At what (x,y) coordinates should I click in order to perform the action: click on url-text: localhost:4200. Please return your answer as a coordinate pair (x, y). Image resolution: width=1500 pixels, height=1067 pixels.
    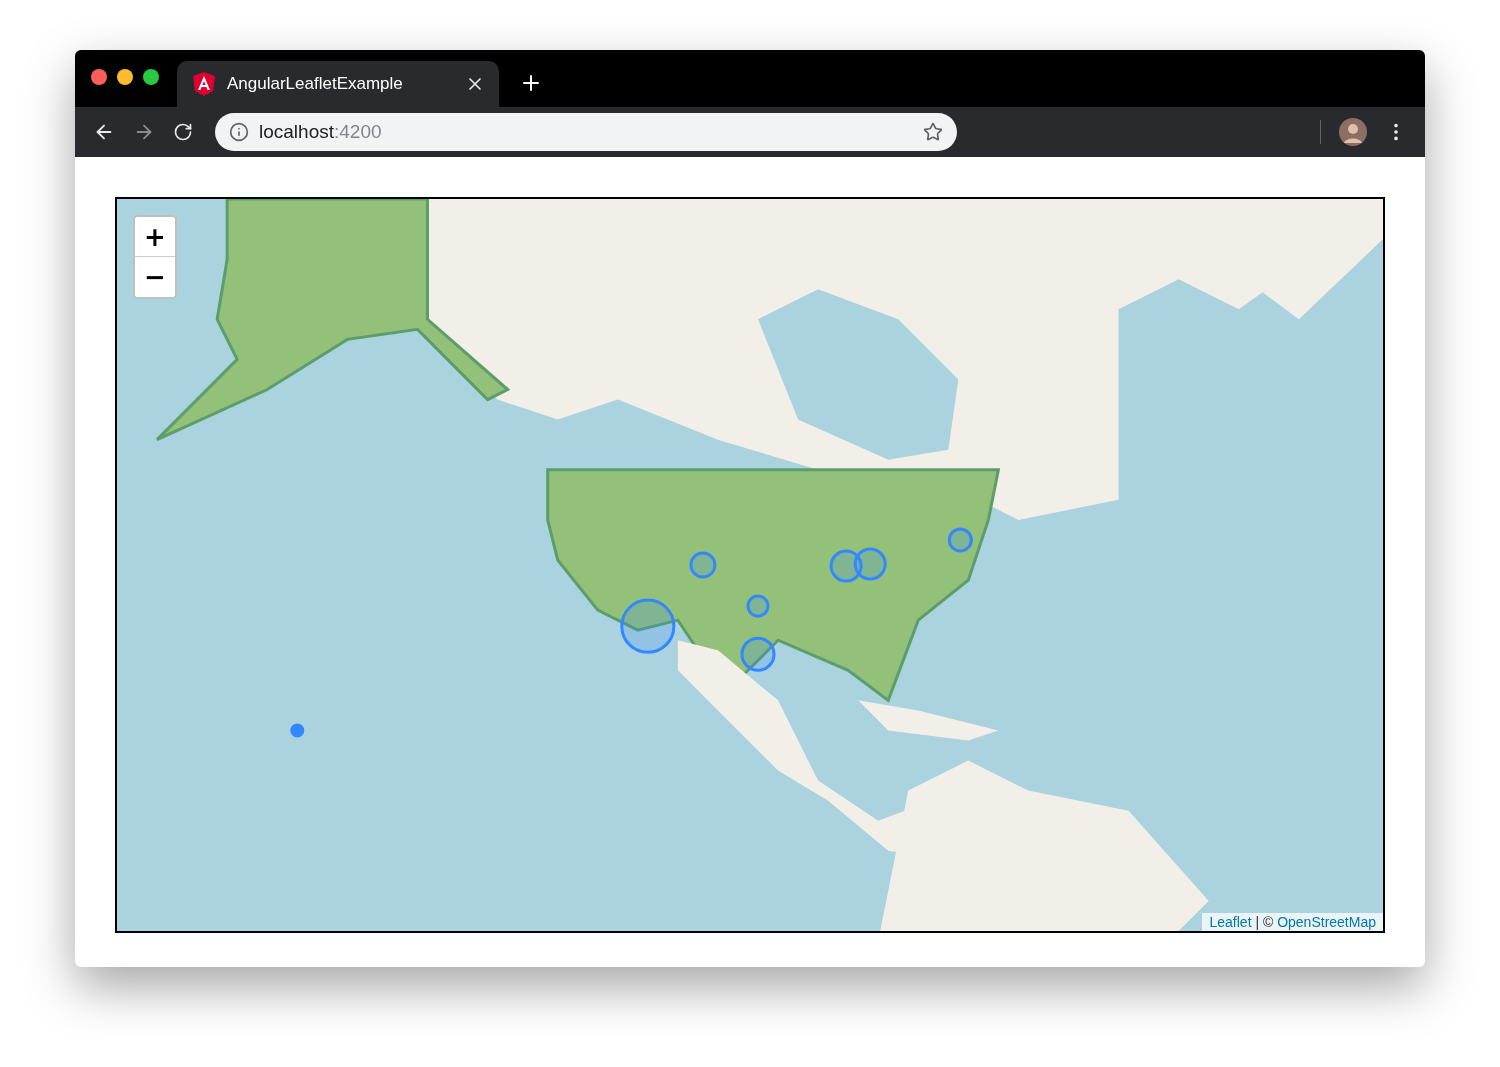
    Looking at the image, I should click on (321, 132).